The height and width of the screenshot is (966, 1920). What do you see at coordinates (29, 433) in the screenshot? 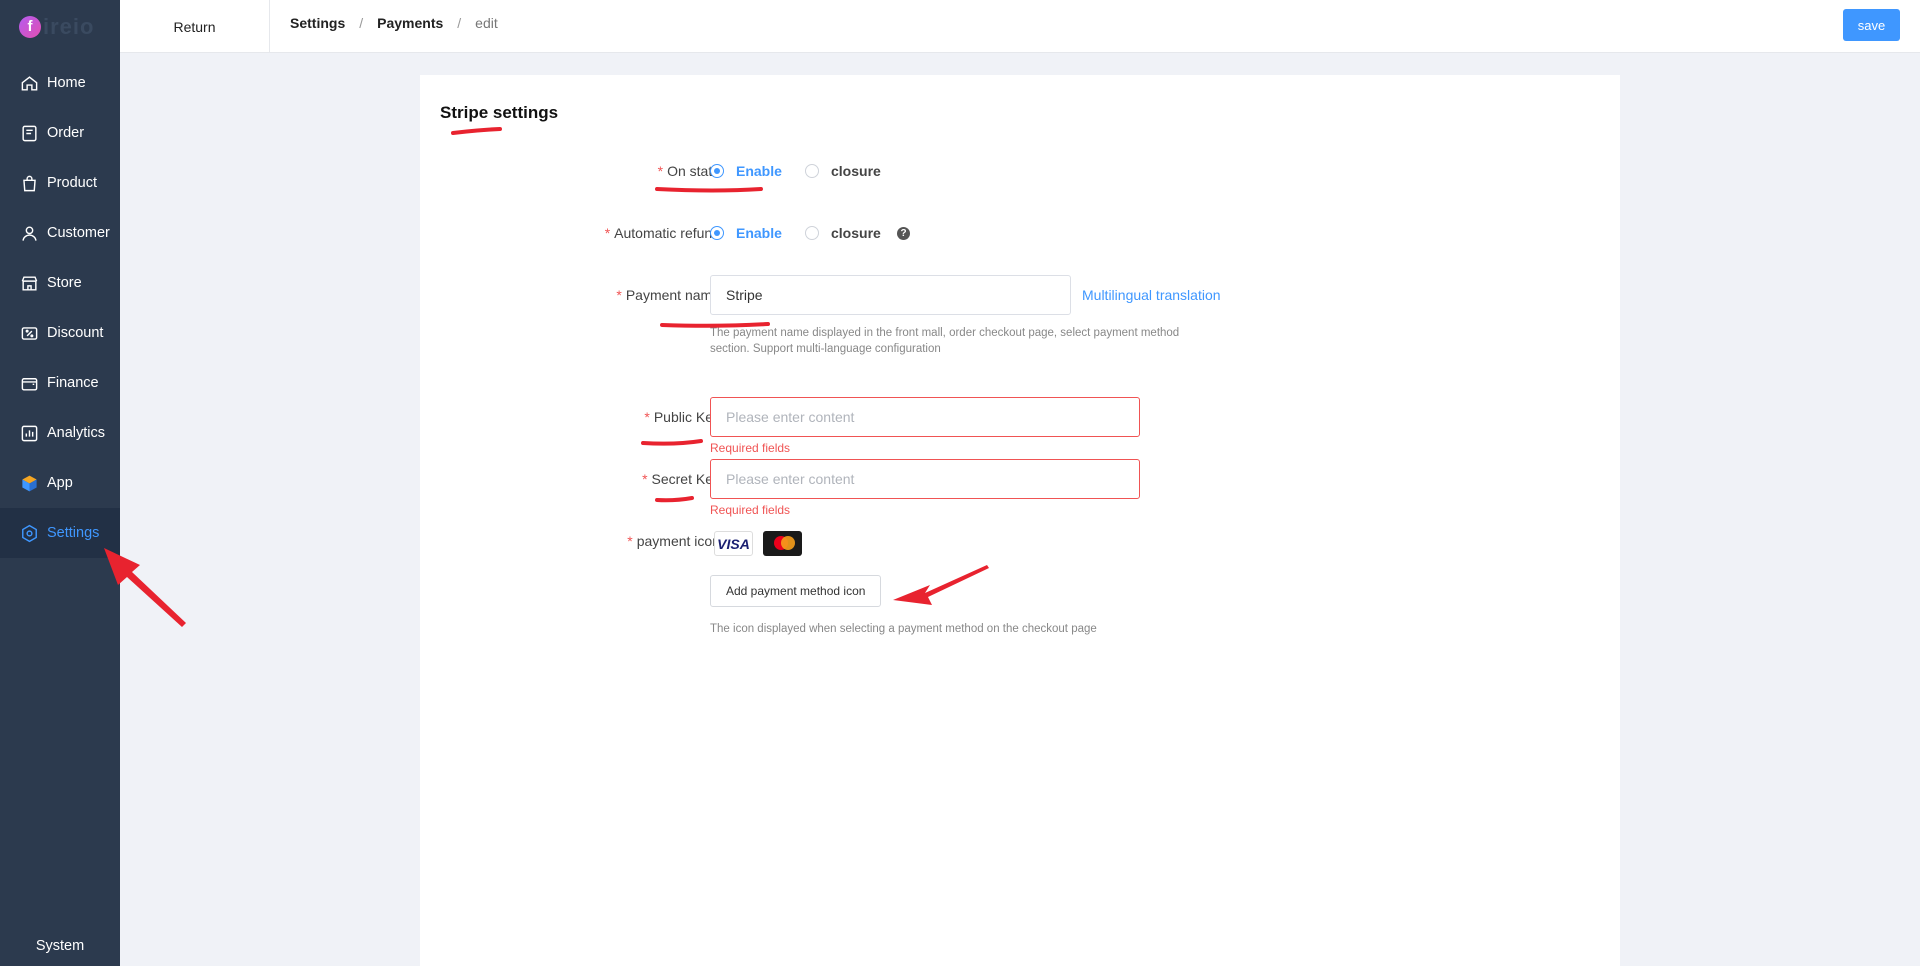
I see `chart-icon` at bounding box center [29, 433].